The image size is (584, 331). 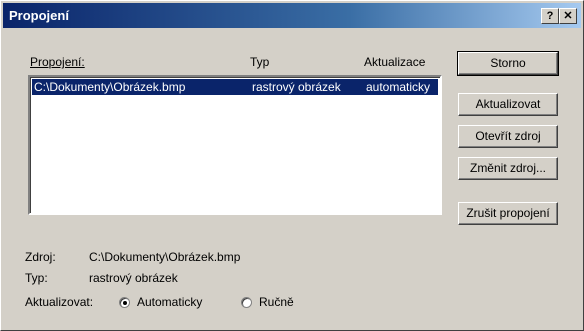 I want to click on break-link-button: Zrušit propojení, so click(x=508, y=213).